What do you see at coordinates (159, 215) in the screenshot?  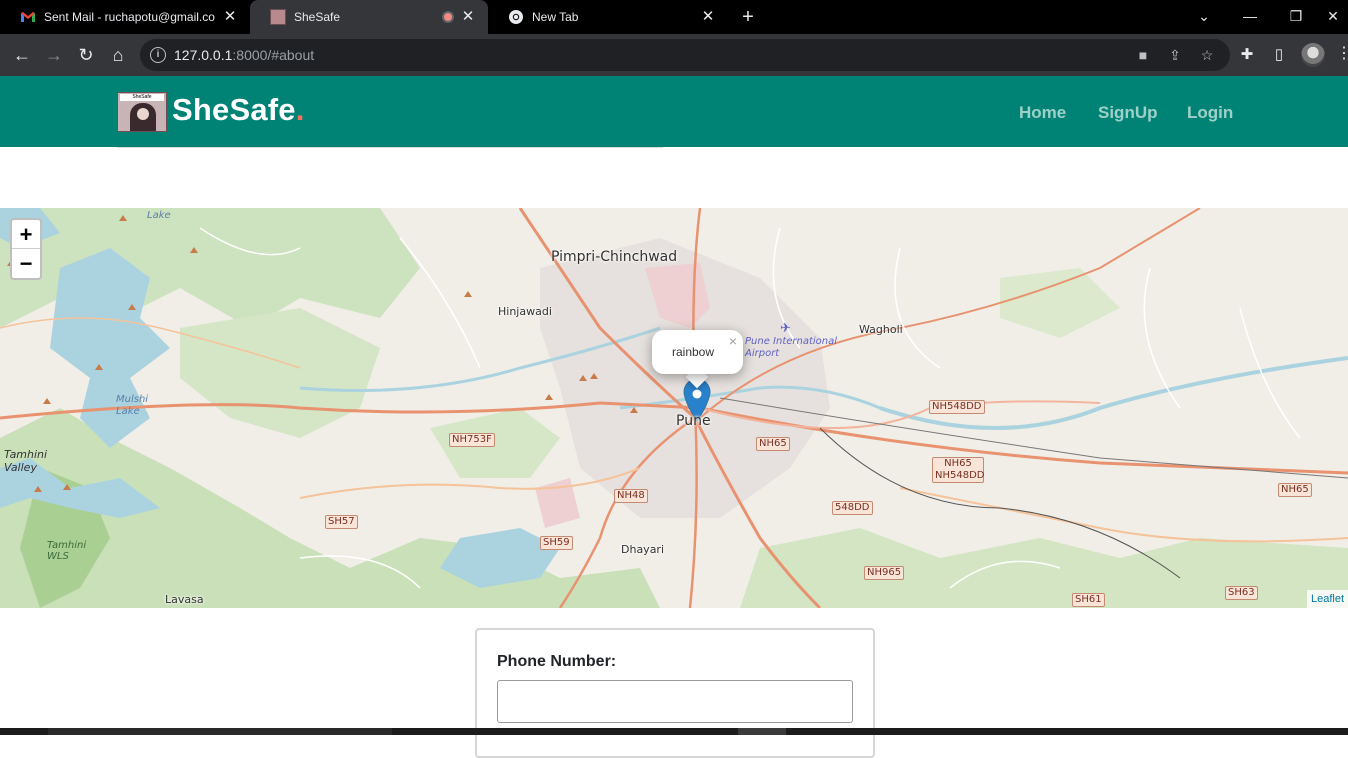 I see `label-lake: Lake` at bounding box center [159, 215].